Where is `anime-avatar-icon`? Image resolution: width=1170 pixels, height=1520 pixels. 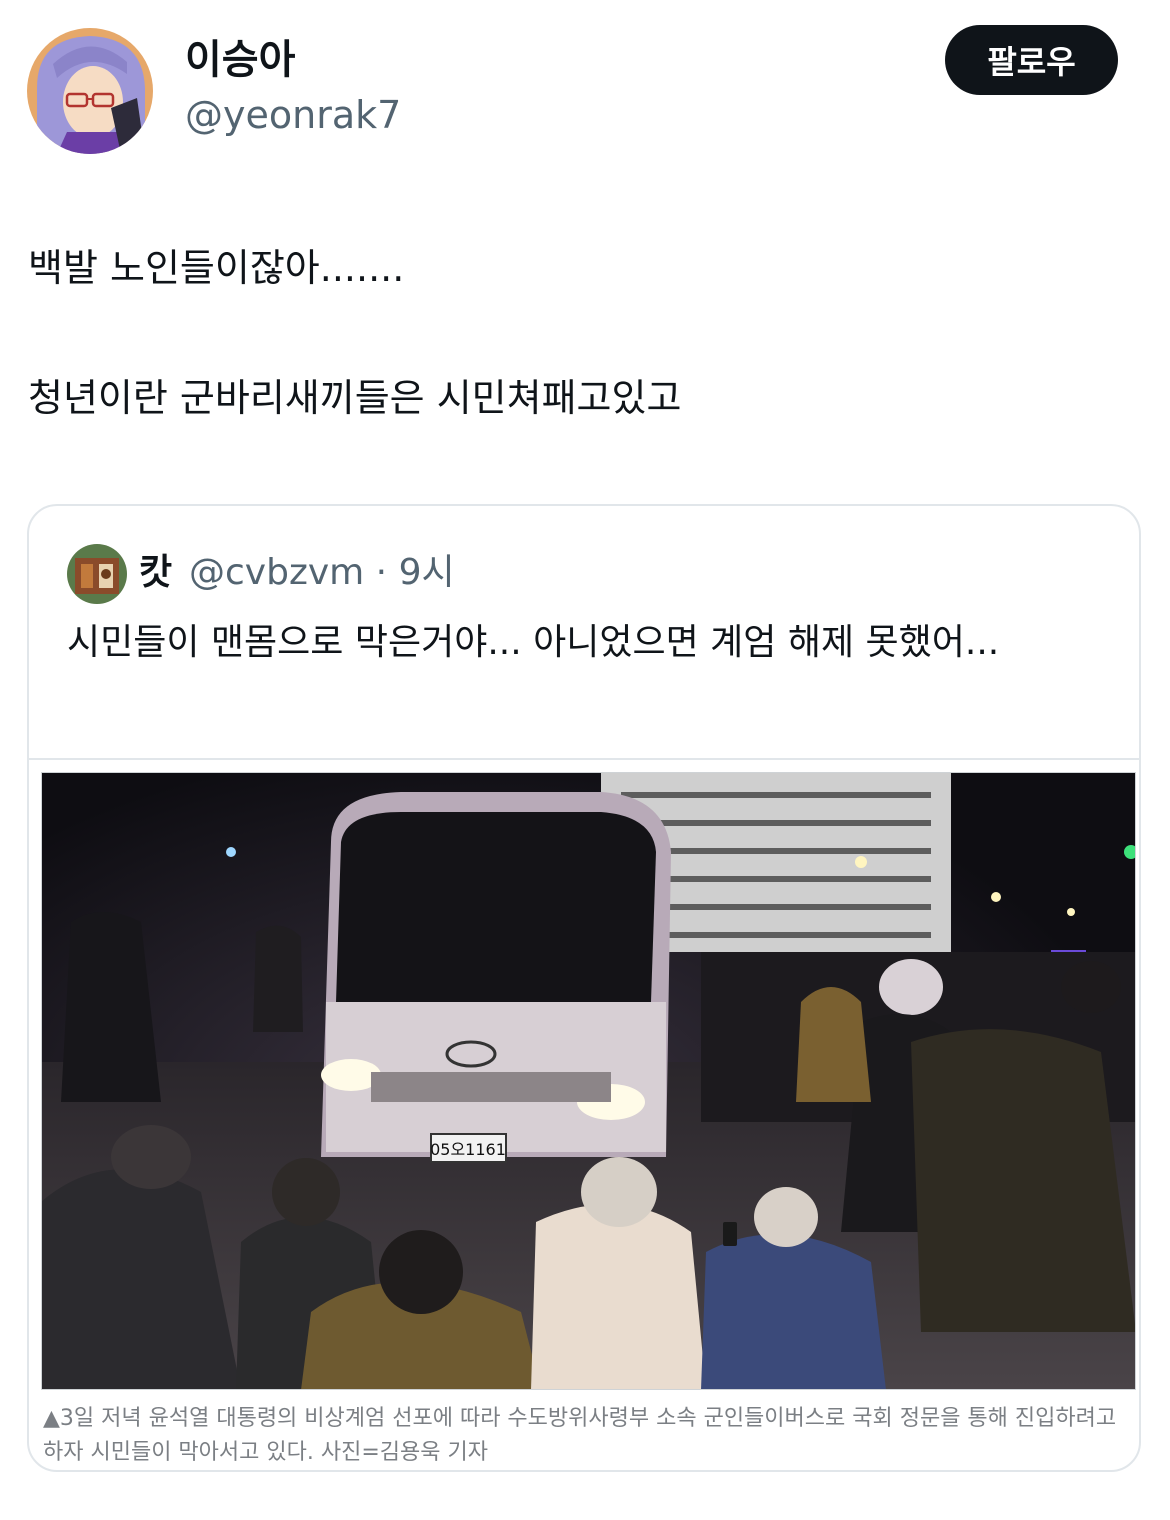
anime-avatar-icon is located at coordinates (90, 91).